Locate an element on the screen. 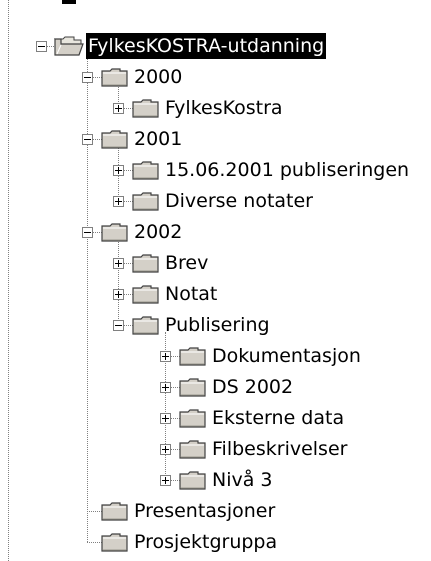 This screenshot has width=431, height=561. tree-node-label: Eksterne data is located at coordinates (278, 418).